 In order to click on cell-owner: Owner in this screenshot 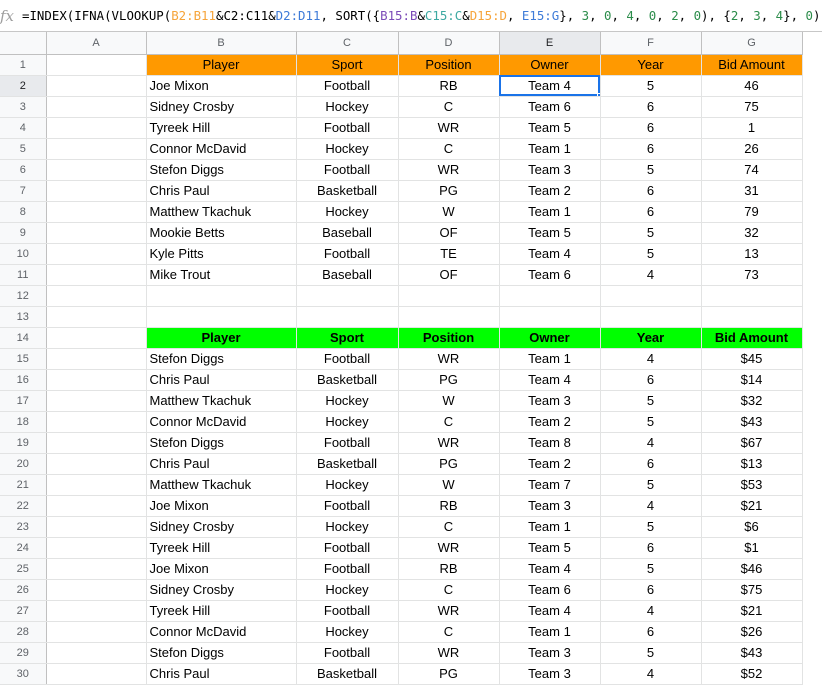, I will do `click(550, 65)`.